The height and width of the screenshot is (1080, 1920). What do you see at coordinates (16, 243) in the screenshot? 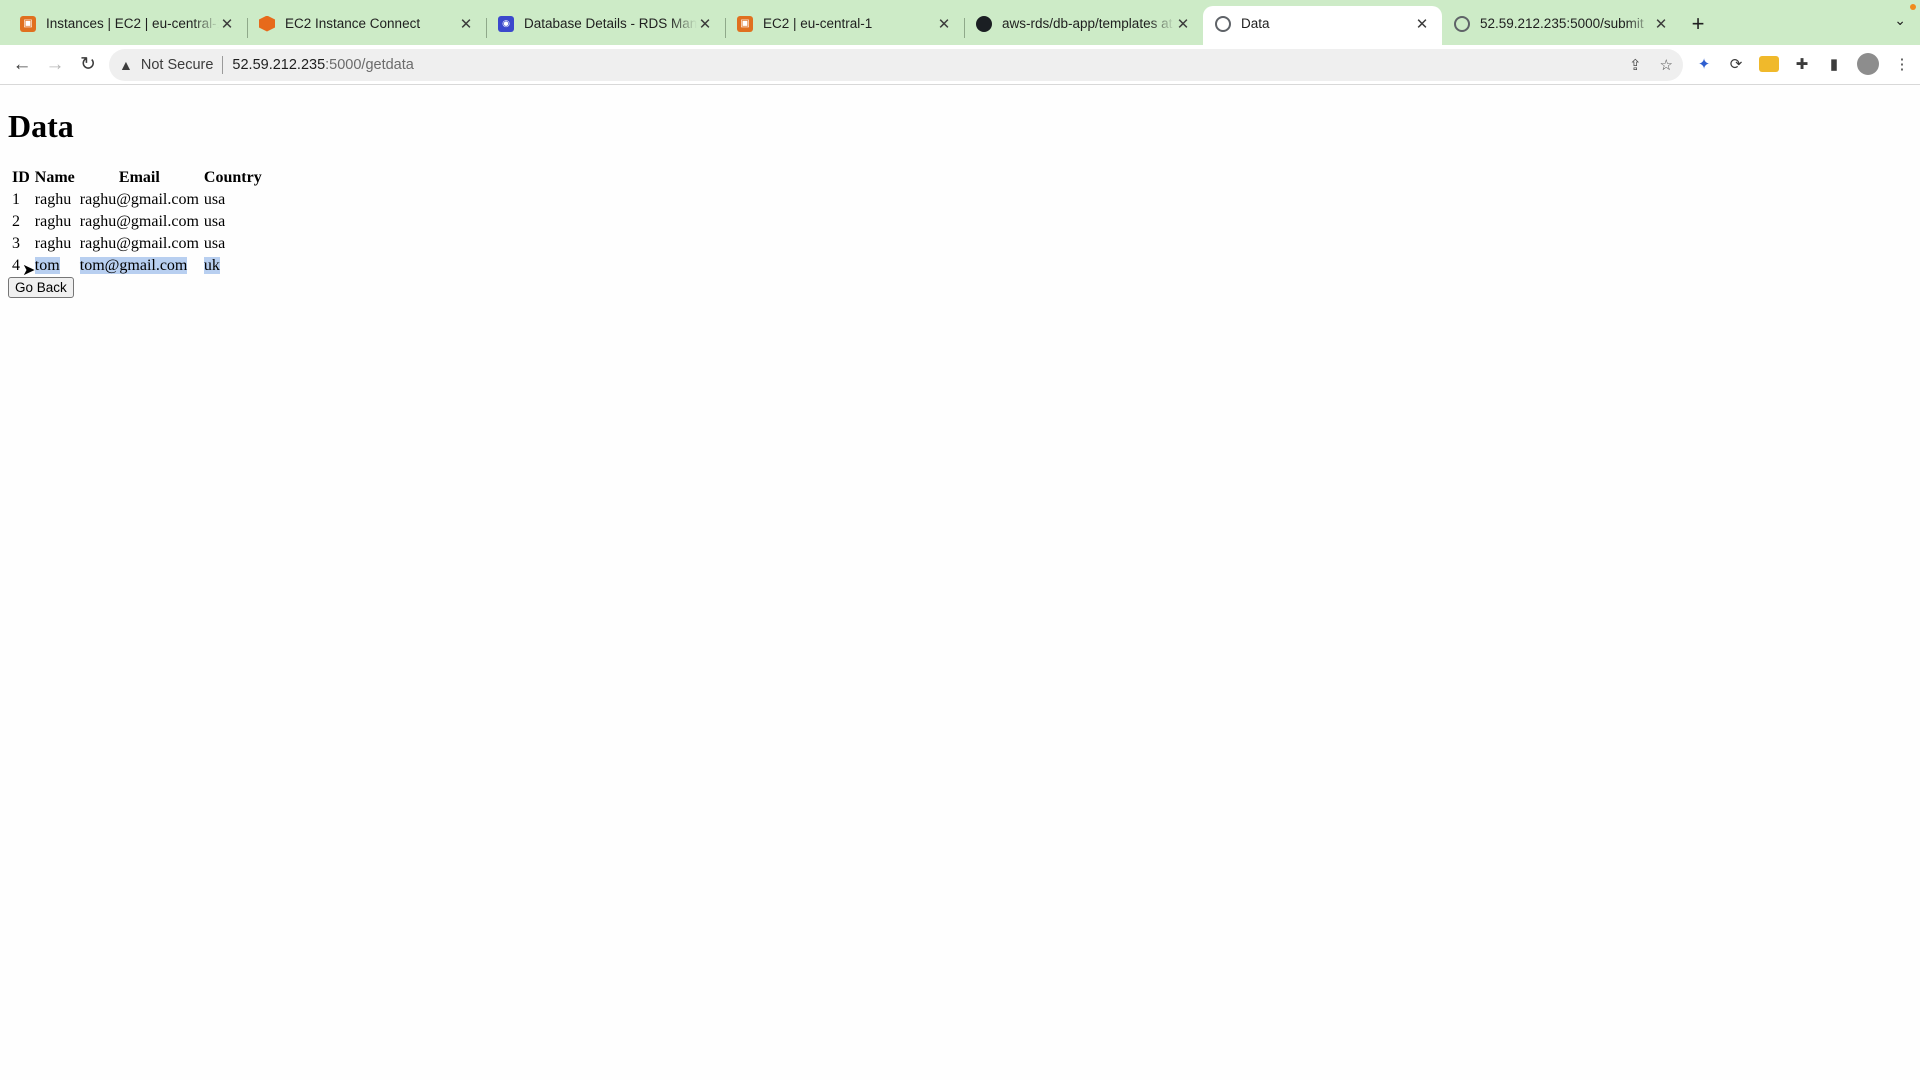
I see `table-cell: 3` at bounding box center [16, 243].